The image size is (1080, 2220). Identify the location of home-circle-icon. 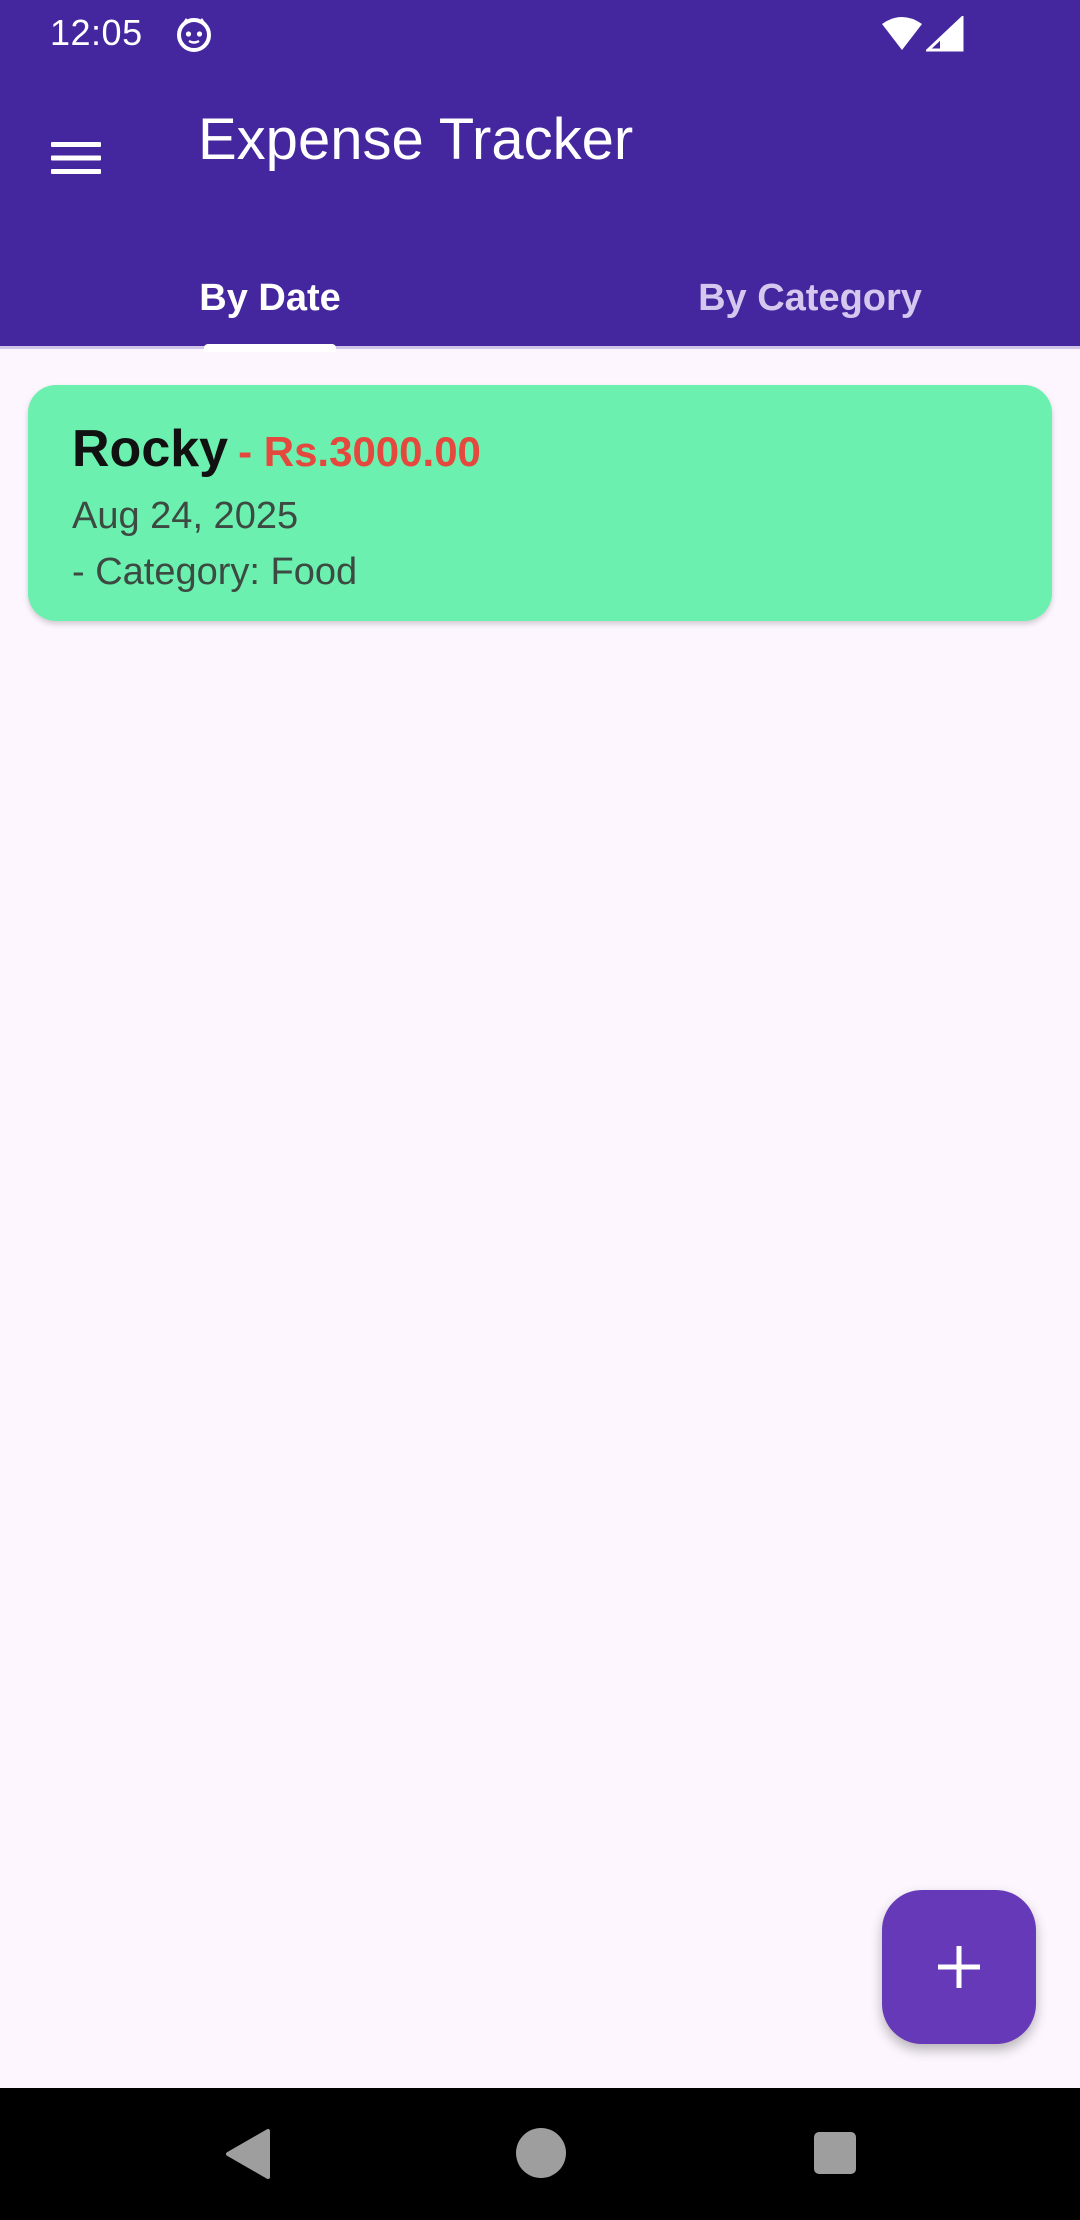
(541, 2153).